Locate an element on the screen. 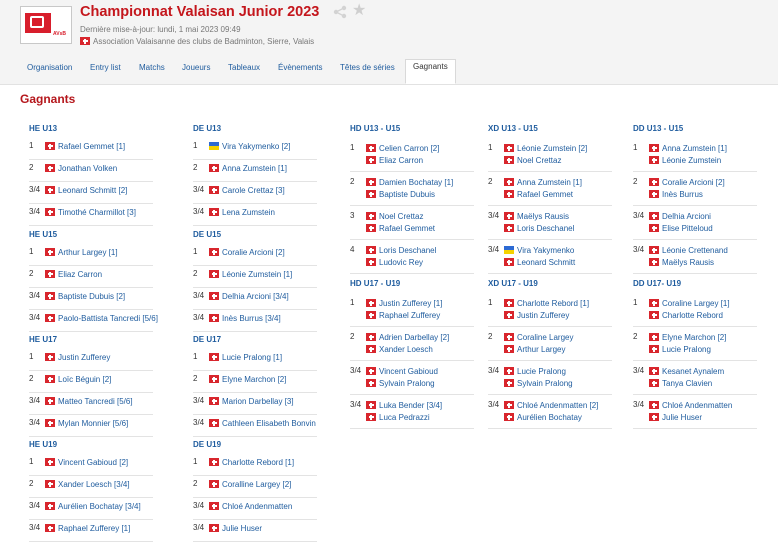 The height and width of the screenshot is (548, 778). player-link: Inès Burrus is located at coordinates (703, 195).